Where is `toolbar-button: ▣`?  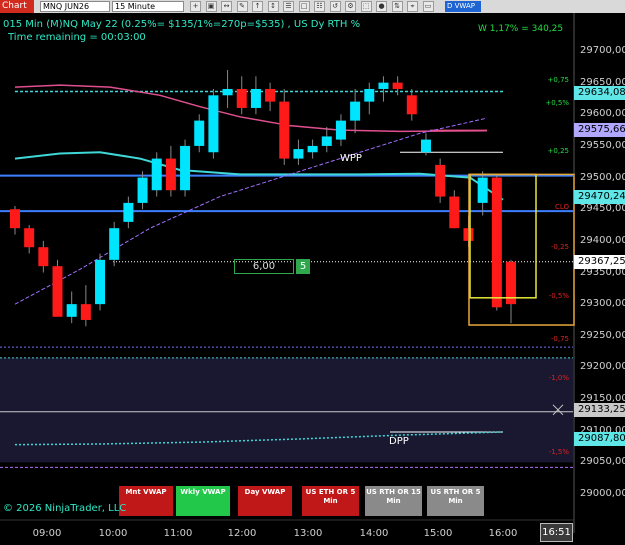 toolbar-button: ▣ is located at coordinates (211, 6).